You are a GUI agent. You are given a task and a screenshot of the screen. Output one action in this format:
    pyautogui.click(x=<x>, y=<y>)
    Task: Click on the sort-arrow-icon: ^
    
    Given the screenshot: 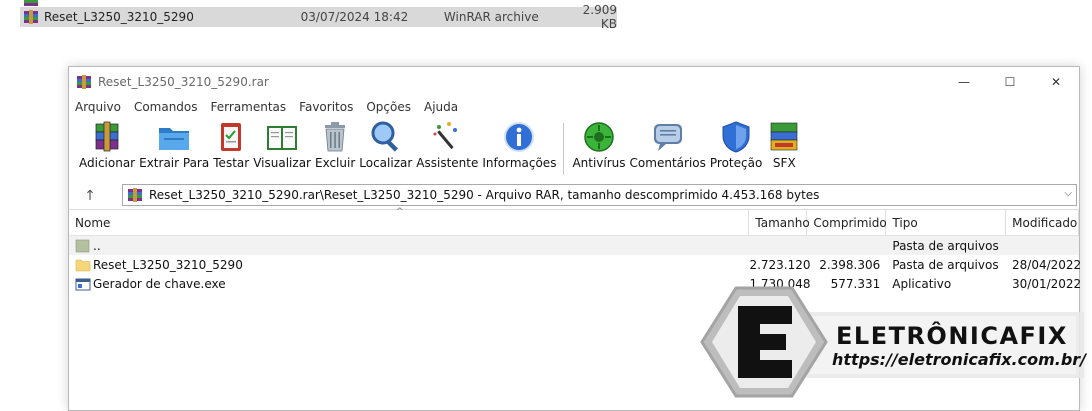 What is the action you would take?
    pyautogui.click(x=400, y=212)
    